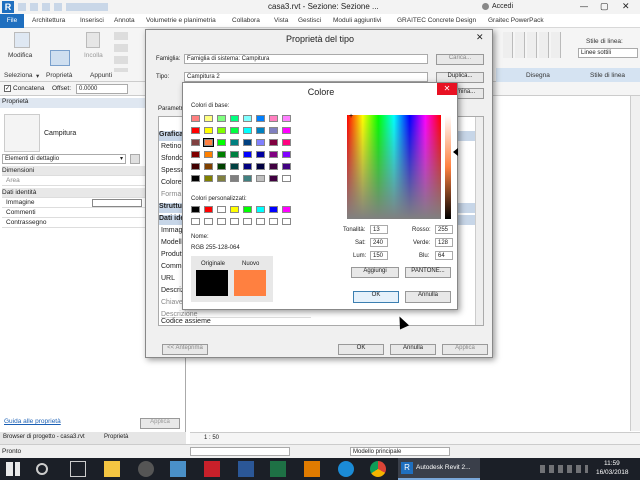 The width and height of the screenshot is (640, 480). I want to click on sign-in-link: Accedi, so click(502, 6).